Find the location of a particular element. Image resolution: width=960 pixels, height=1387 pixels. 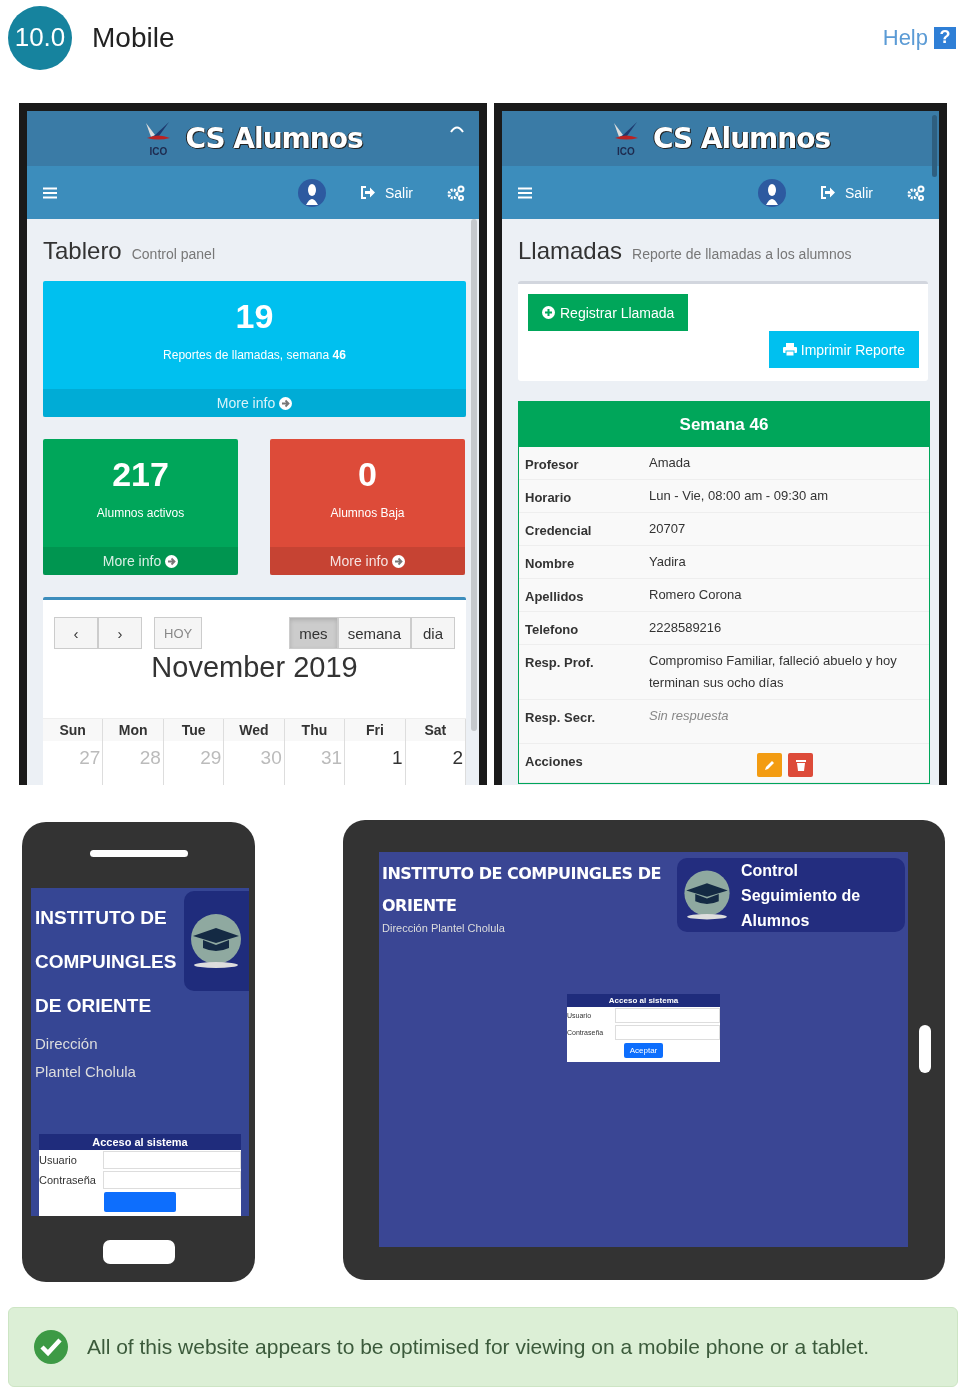

version-badge: 10.0 is located at coordinates (40, 37).